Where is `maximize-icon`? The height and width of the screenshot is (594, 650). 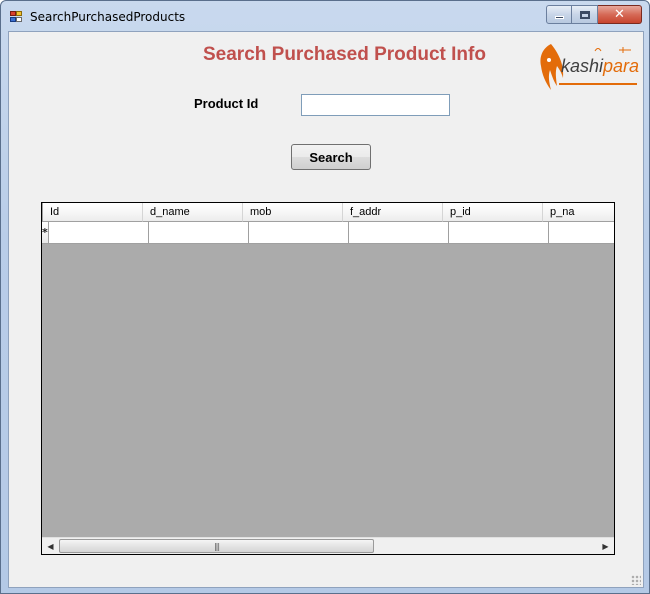 maximize-icon is located at coordinates (584, 14).